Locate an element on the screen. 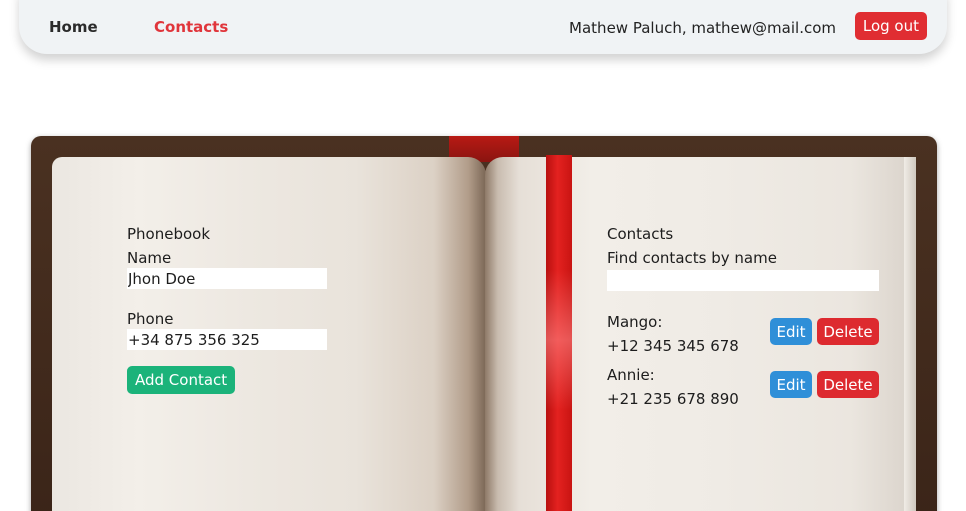  contact-item: Annie: +21 235 678 890 Edit Delete is located at coordinates (743, 389).